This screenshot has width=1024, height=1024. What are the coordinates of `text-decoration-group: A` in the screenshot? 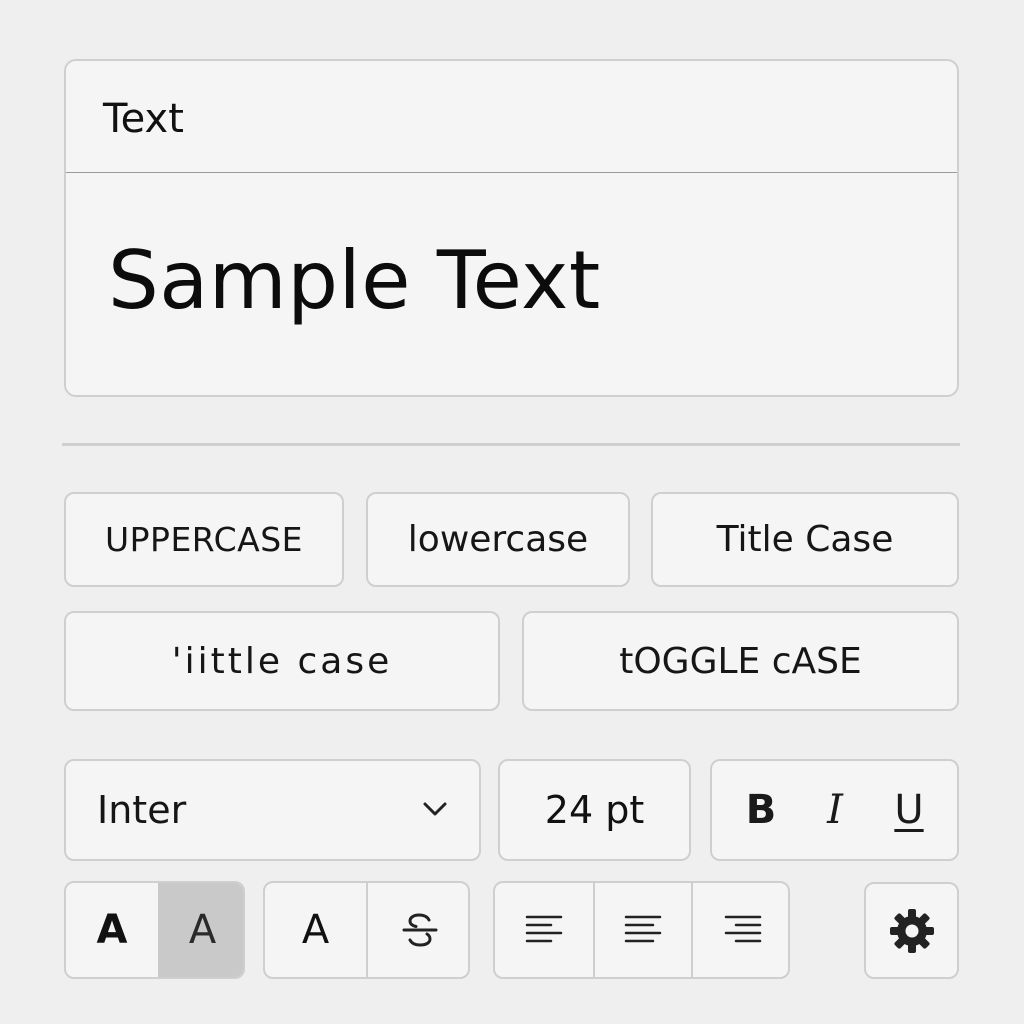 It's located at (366, 930).